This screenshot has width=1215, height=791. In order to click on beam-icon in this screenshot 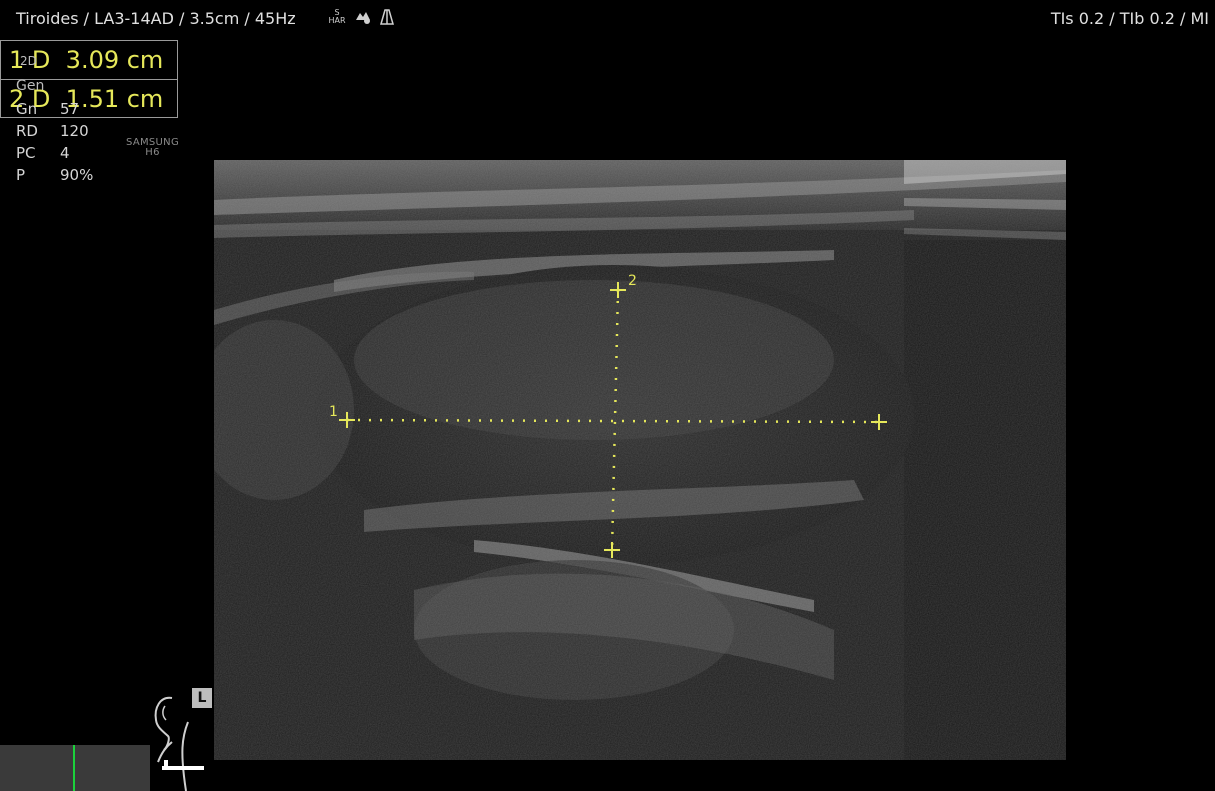, I will do `click(387, 17)`.